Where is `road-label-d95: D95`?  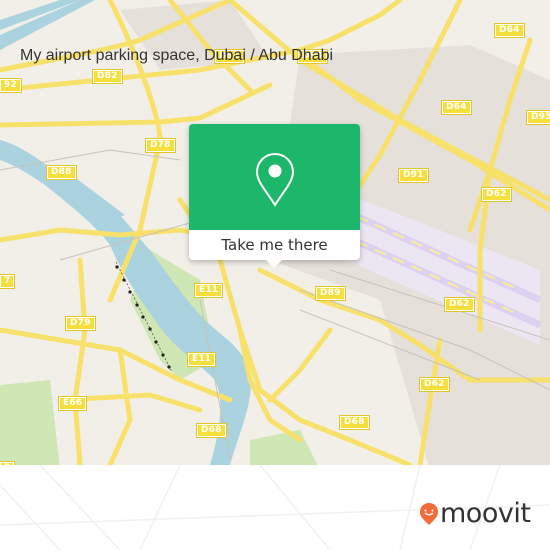
road-label-d95: D95 is located at coordinates (538, 117).